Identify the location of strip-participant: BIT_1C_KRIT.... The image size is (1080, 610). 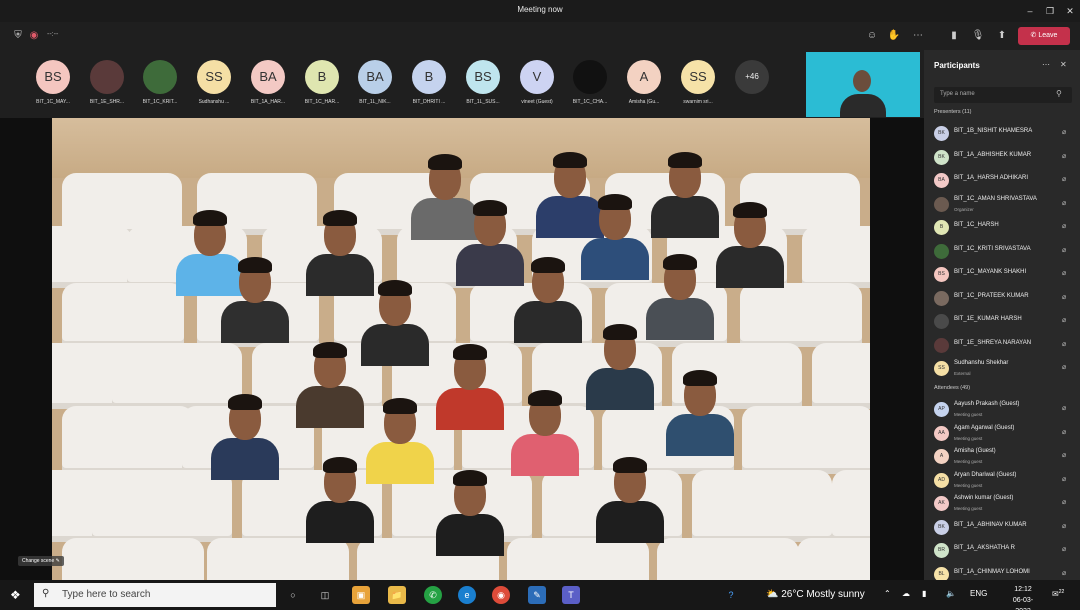
(160, 87).